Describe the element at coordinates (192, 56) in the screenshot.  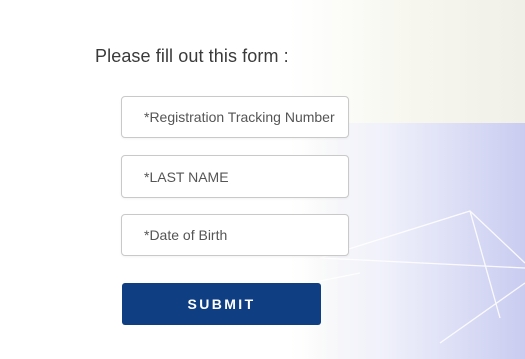
I see `form-title: Please fill out this form :` at that location.